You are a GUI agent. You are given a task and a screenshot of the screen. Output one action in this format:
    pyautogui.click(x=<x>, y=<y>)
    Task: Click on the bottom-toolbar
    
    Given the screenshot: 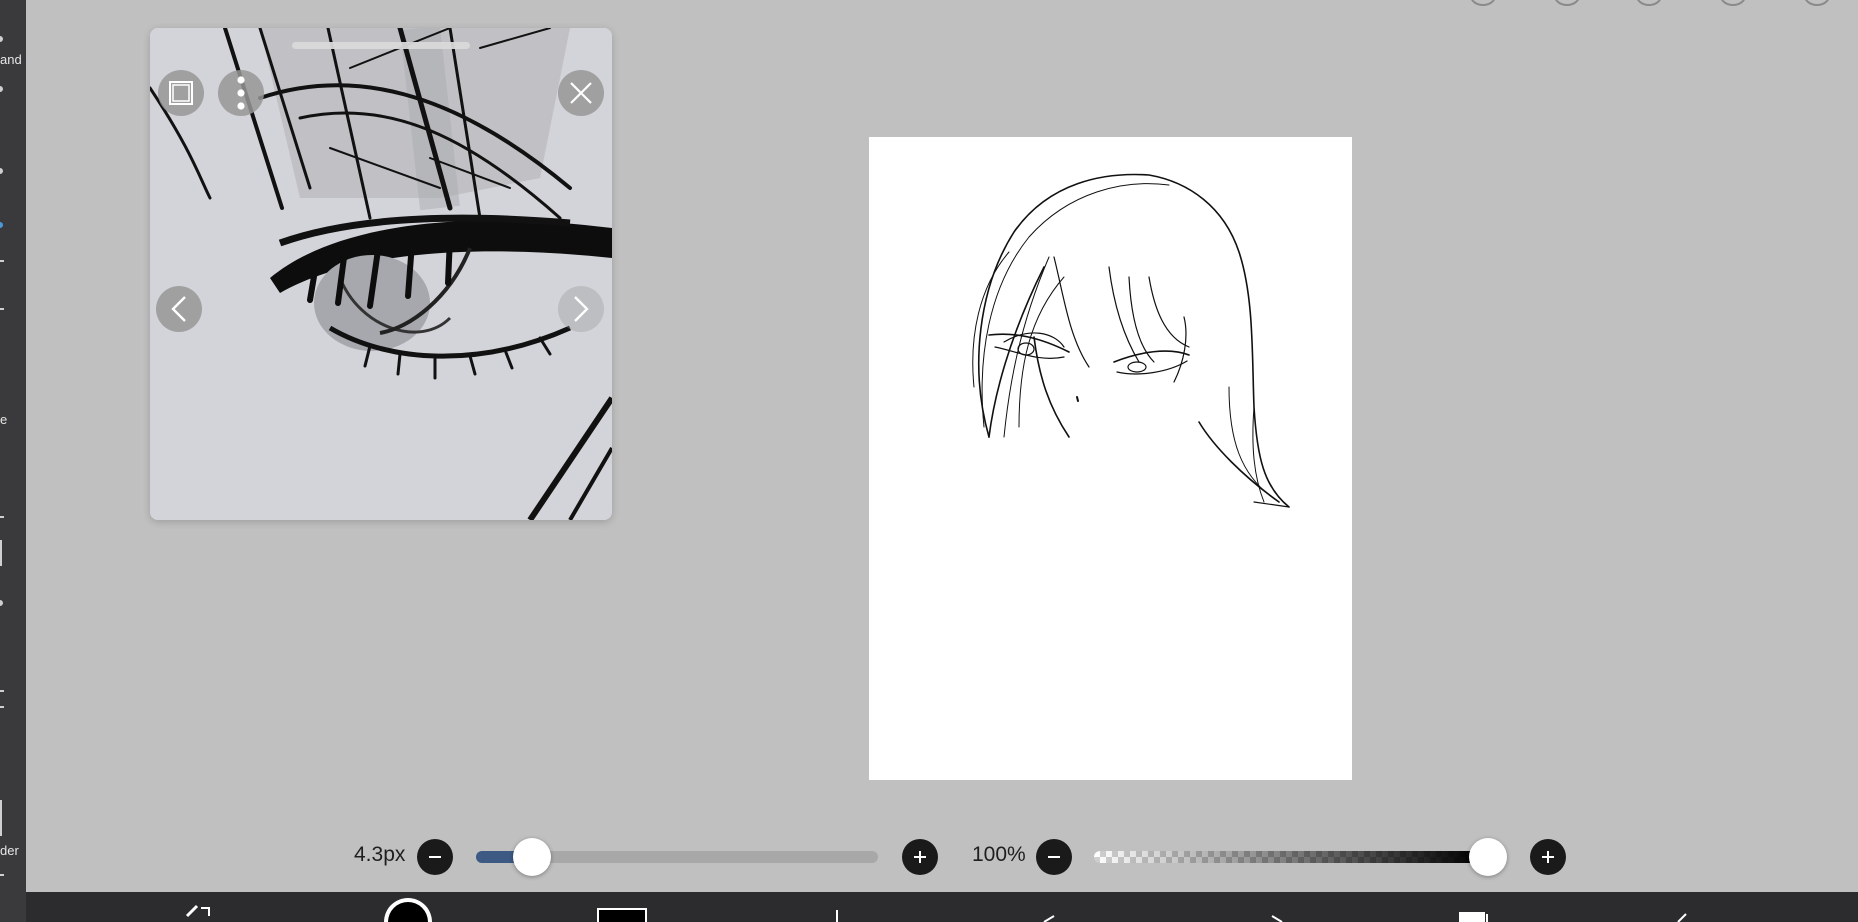 What is the action you would take?
    pyautogui.click(x=942, y=907)
    